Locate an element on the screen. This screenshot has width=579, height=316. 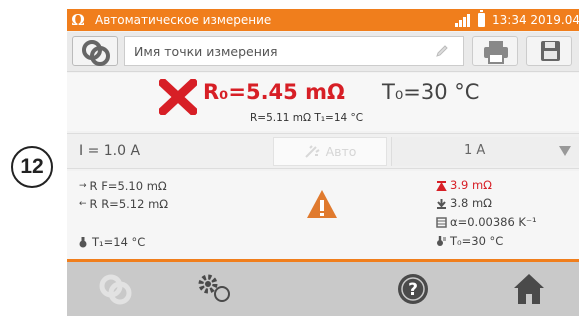
lower-limit-value: 3.8 mΩ is located at coordinates (471, 203).